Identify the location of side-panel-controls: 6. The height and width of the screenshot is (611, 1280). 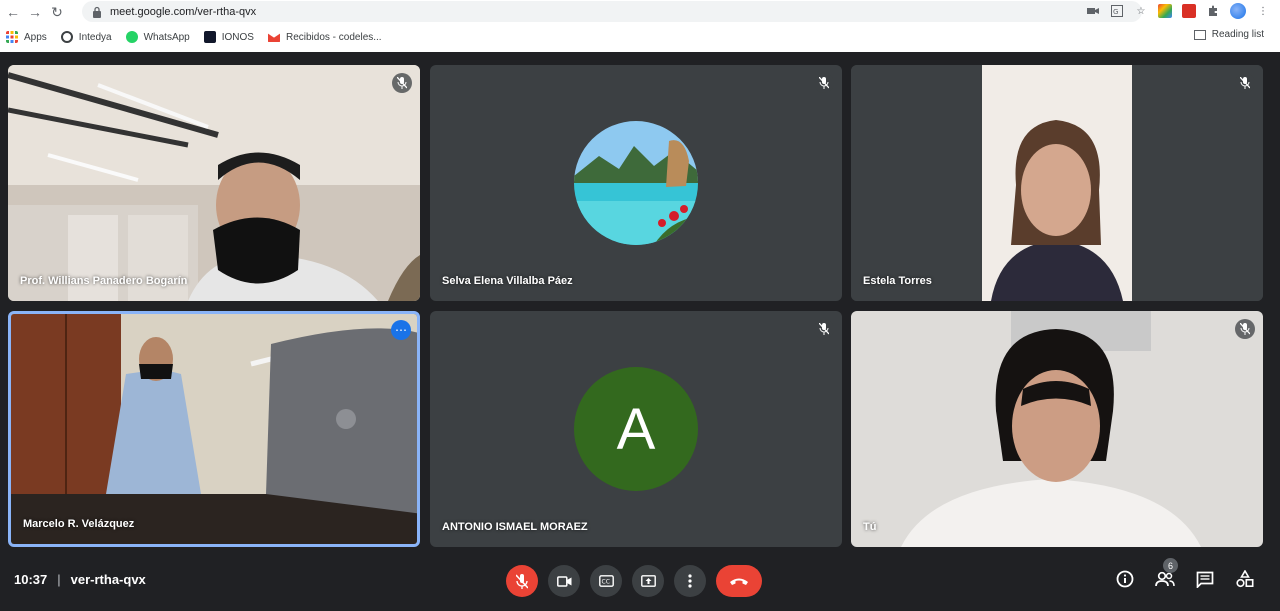
(1185, 574).